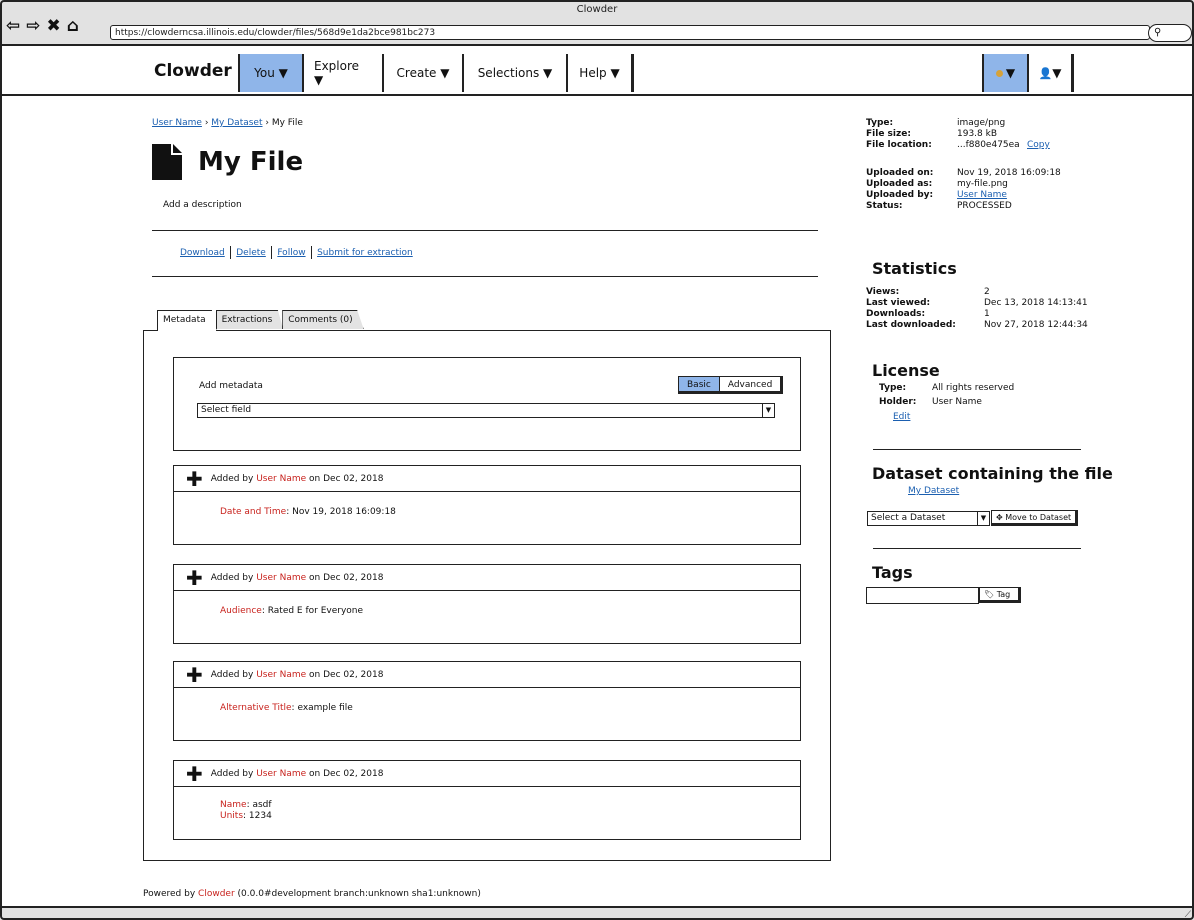 This screenshot has height=920, width=1194. I want to click on tags-heading: Tags, so click(892, 572).